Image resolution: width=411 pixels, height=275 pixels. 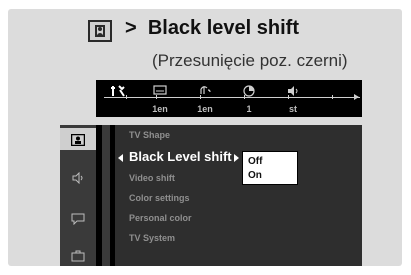 What do you see at coordinates (149, 135) in the screenshot?
I see `menu-item-tv-shape: TV Shape` at bounding box center [149, 135].